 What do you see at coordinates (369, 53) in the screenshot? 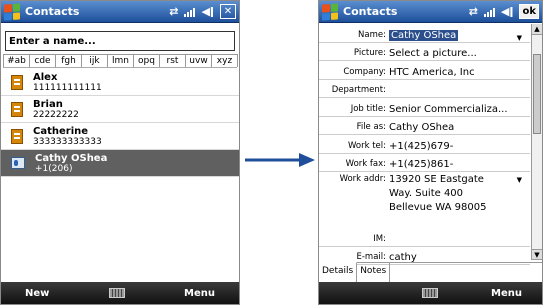
I see `field-label: Picture:` at bounding box center [369, 53].